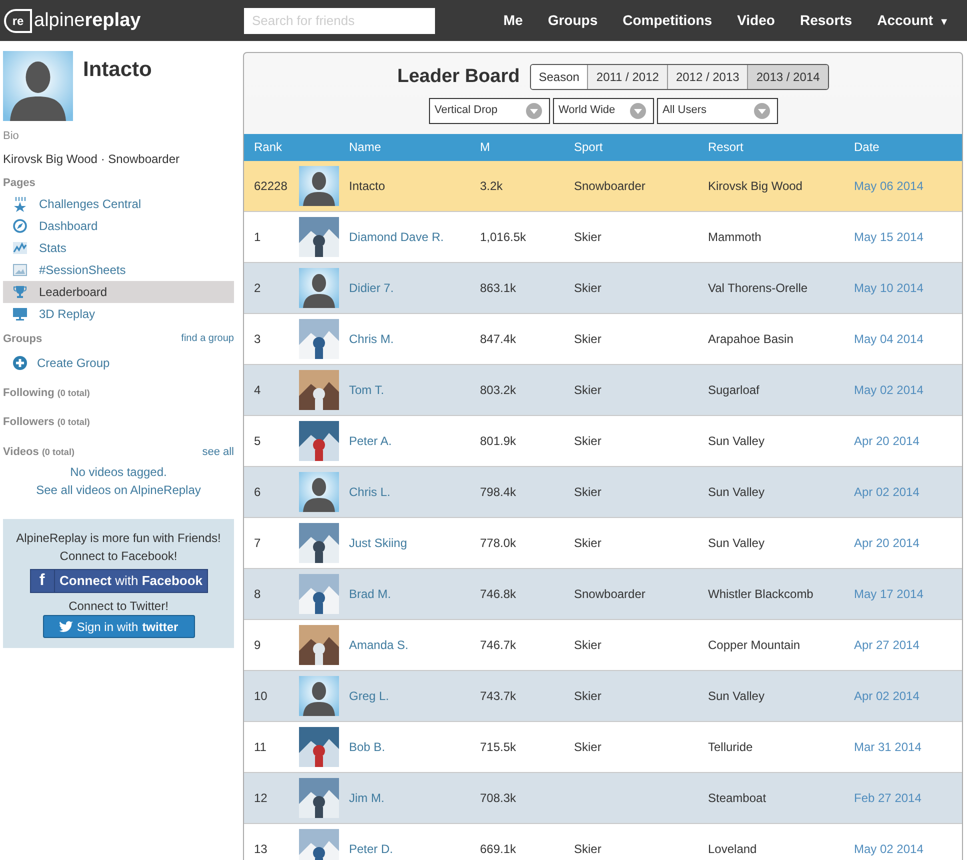 The width and height of the screenshot is (967, 860). What do you see at coordinates (414, 593) in the screenshot?
I see `name-link: Brad M.` at bounding box center [414, 593].